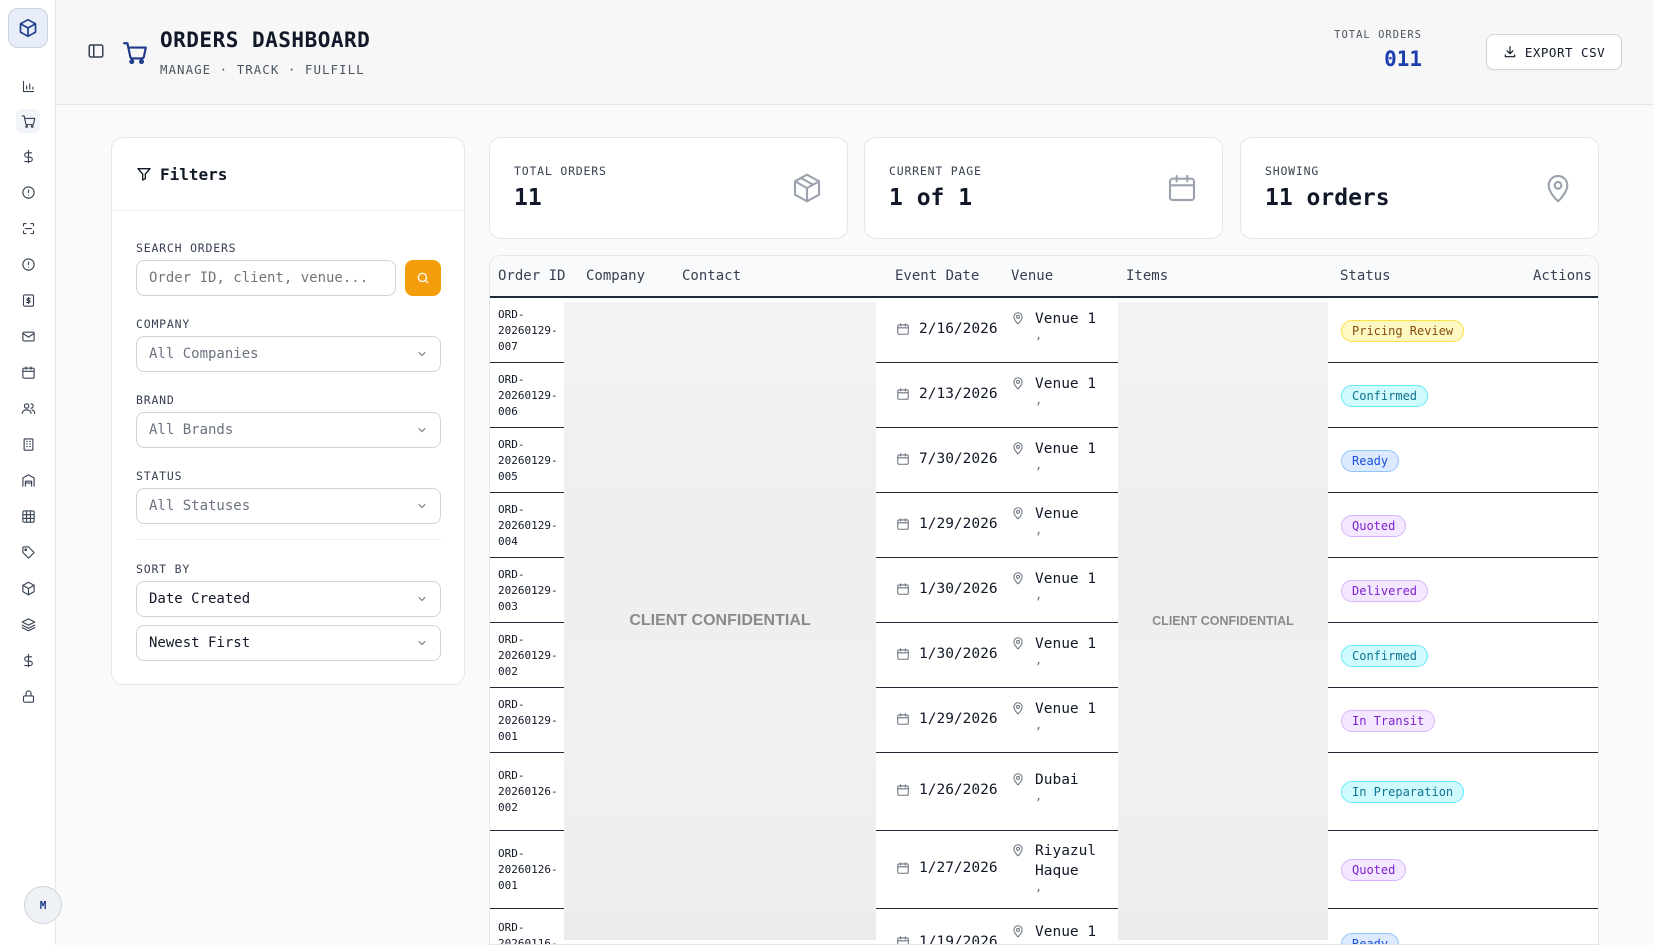  What do you see at coordinates (1147, 276) in the screenshot?
I see `col-items: Items` at bounding box center [1147, 276].